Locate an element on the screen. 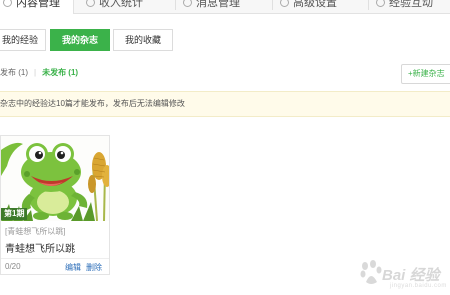 This screenshot has height=295, width=450. mail-icon is located at coordinates (187, 3).